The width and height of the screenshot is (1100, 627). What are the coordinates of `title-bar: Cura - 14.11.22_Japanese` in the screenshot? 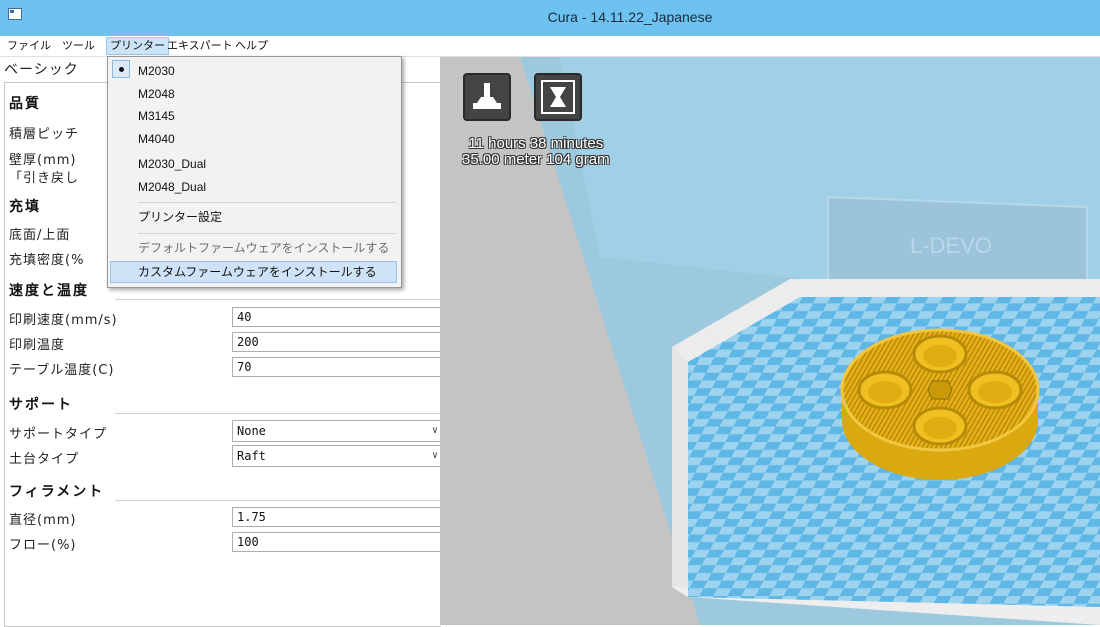 It's located at (550, 18).